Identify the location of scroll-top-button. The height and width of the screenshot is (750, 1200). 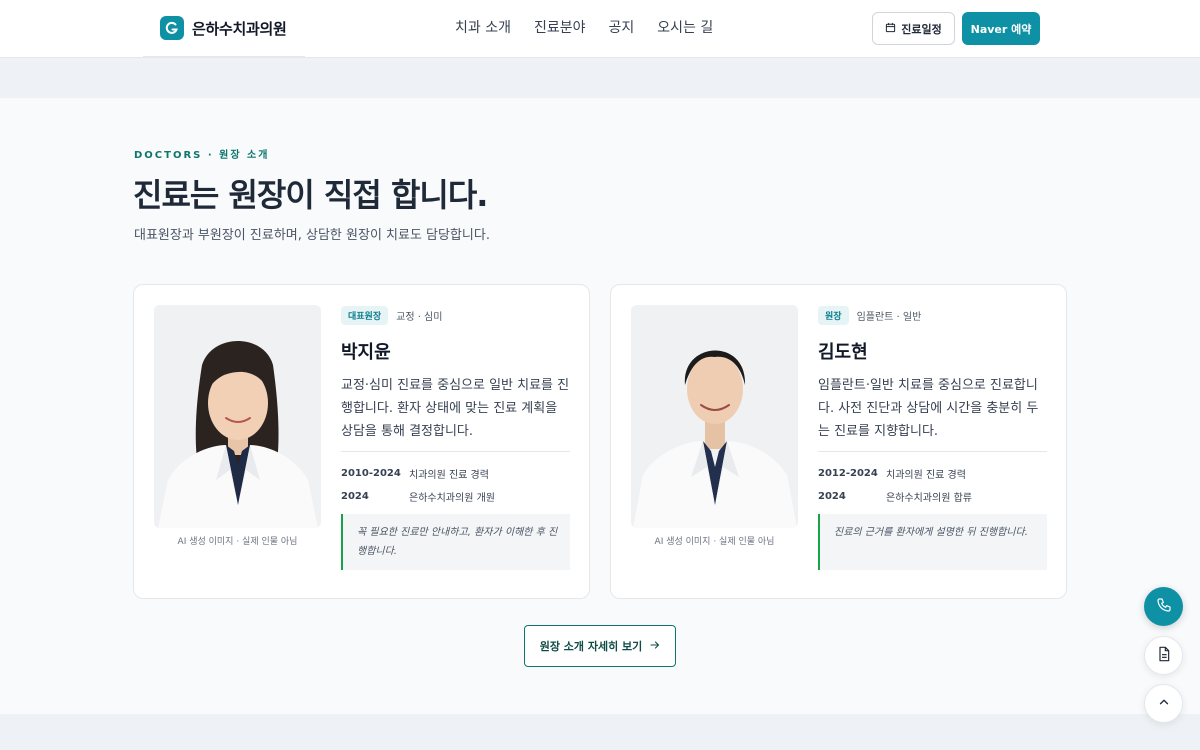
(1163, 703).